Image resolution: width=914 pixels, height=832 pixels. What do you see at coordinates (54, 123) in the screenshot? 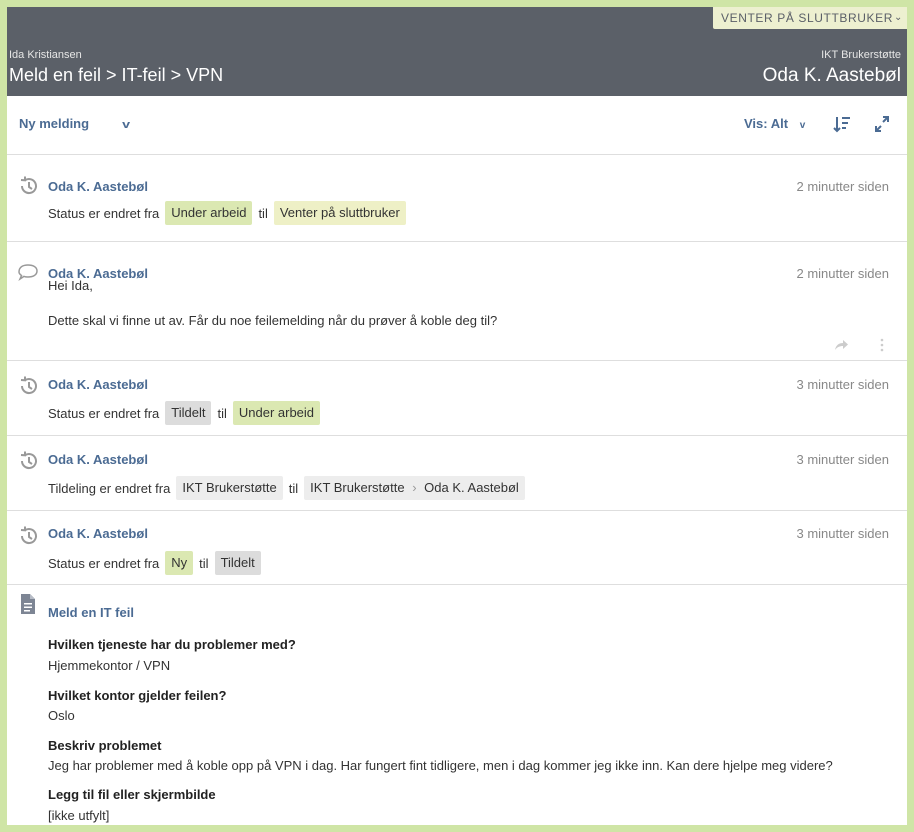
I see `new-message-label: Ny melding` at bounding box center [54, 123].